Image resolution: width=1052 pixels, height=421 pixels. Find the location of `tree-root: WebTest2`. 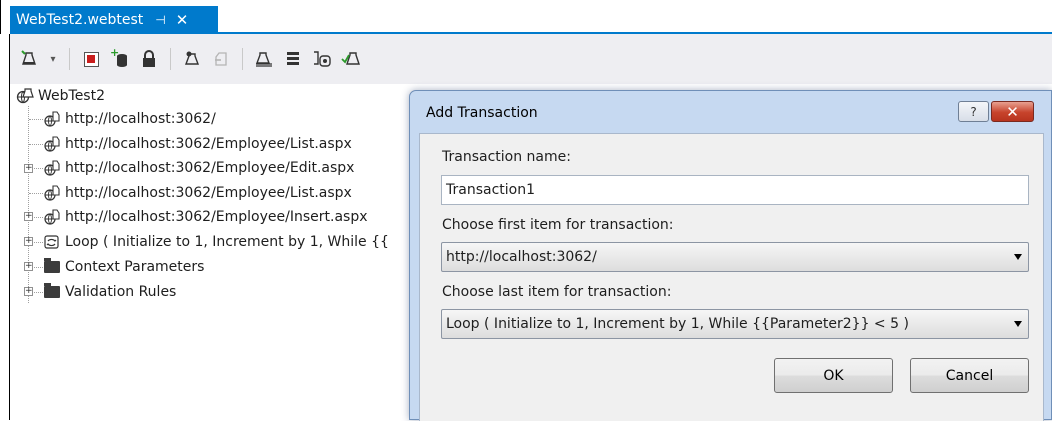

tree-root: WebTest2 is located at coordinates (60, 96).